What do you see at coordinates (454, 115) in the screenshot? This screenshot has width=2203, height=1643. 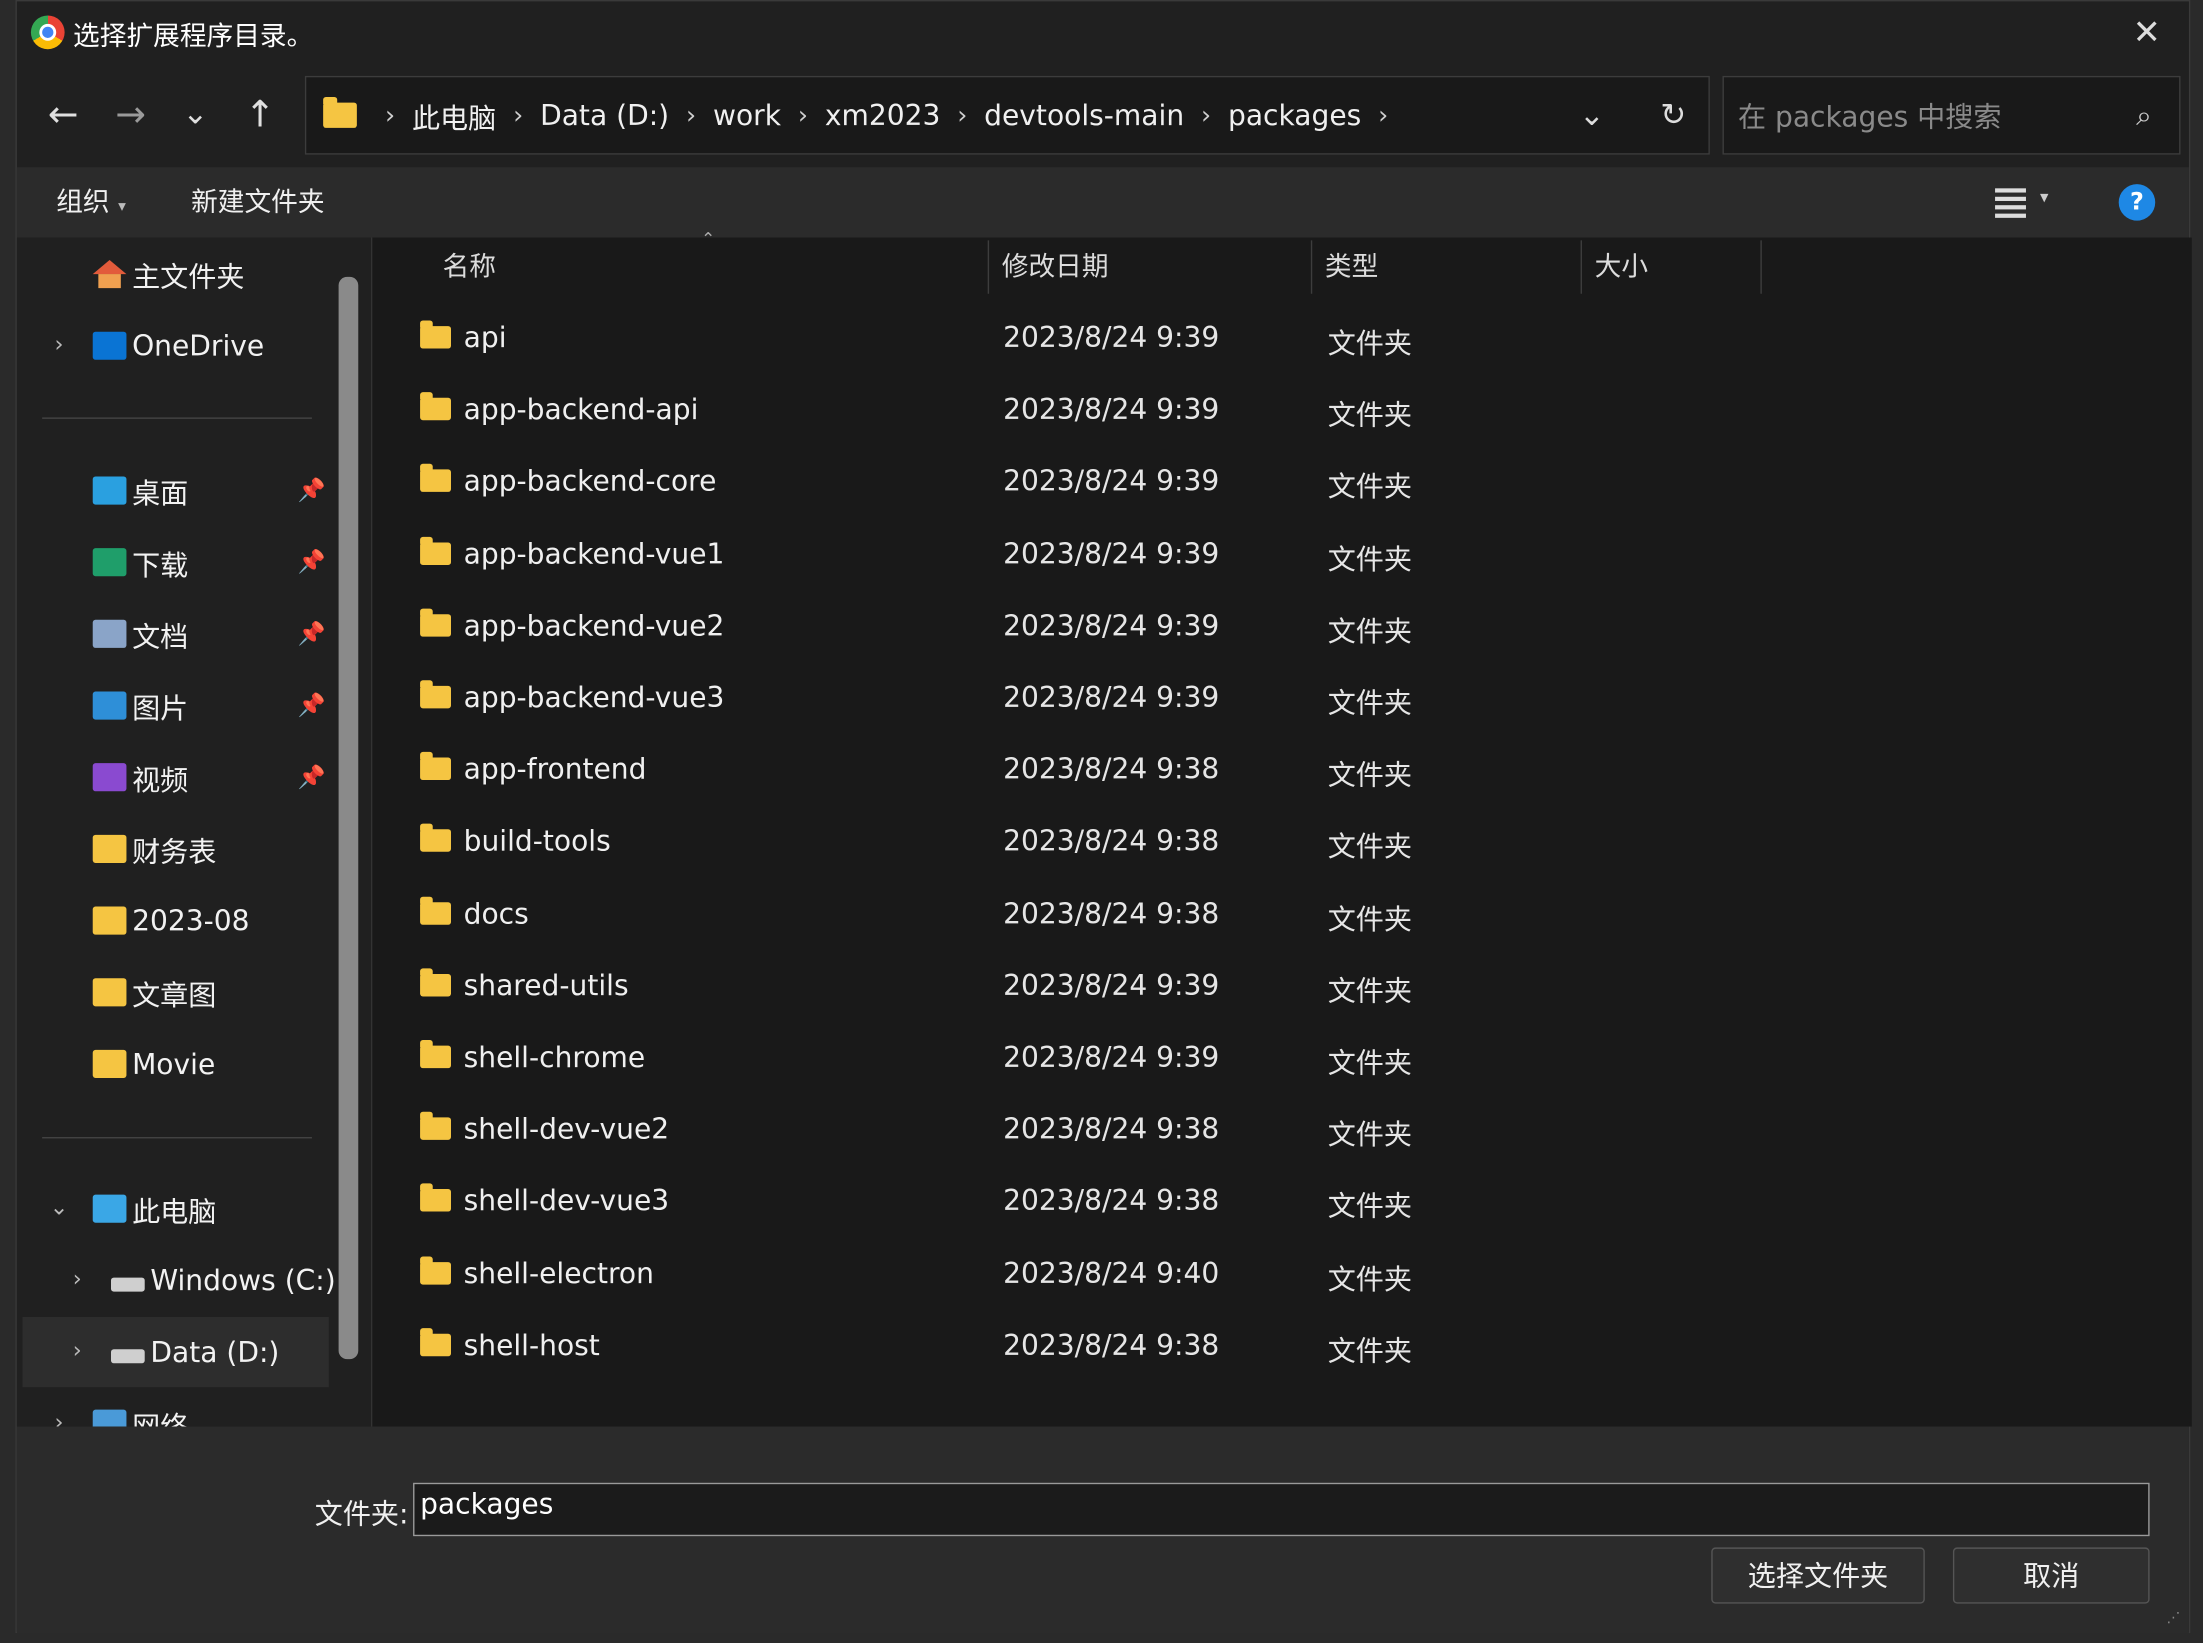 I see `breadcrumb-item: 此电脑` at bounding box center [454, 115].